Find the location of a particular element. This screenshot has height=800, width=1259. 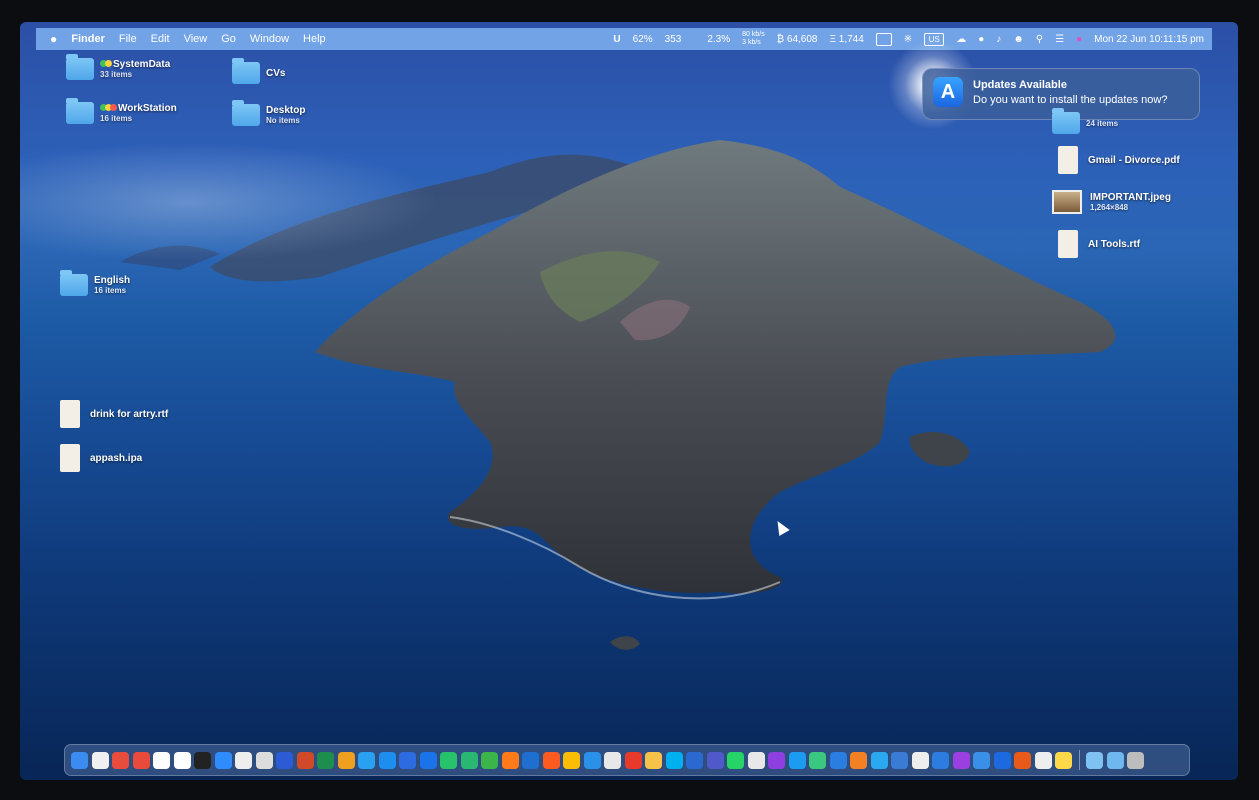

wifi-icon: ● is located at coordinates (981, 39).